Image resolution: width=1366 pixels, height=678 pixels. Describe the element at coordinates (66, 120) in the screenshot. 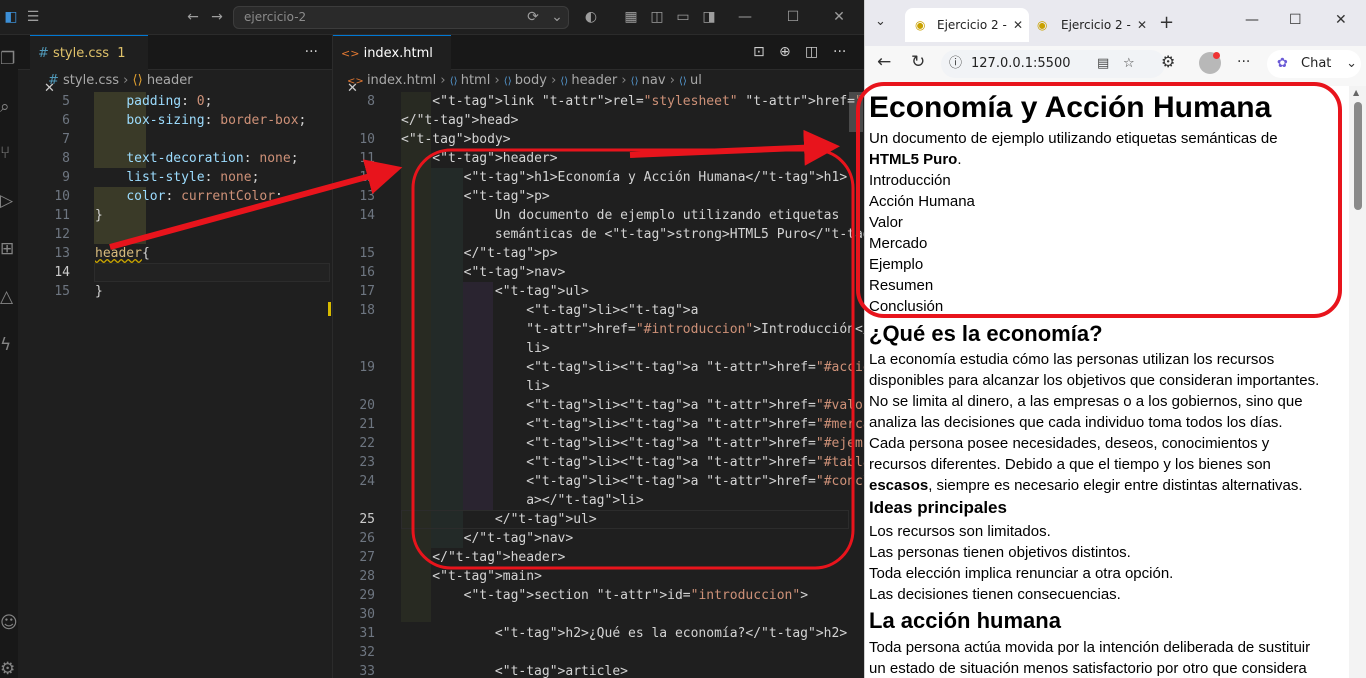

I see `line-number: 6` at that location.